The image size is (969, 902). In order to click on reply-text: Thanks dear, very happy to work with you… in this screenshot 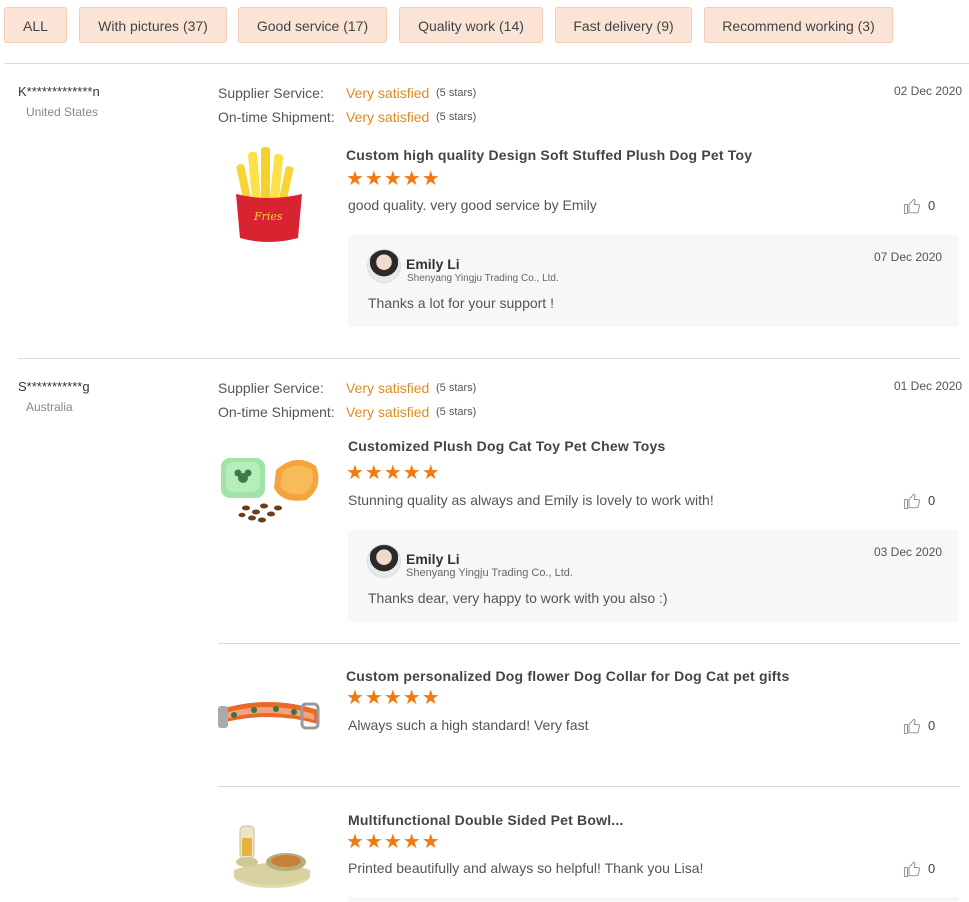, I will do `click(518, 598)`.